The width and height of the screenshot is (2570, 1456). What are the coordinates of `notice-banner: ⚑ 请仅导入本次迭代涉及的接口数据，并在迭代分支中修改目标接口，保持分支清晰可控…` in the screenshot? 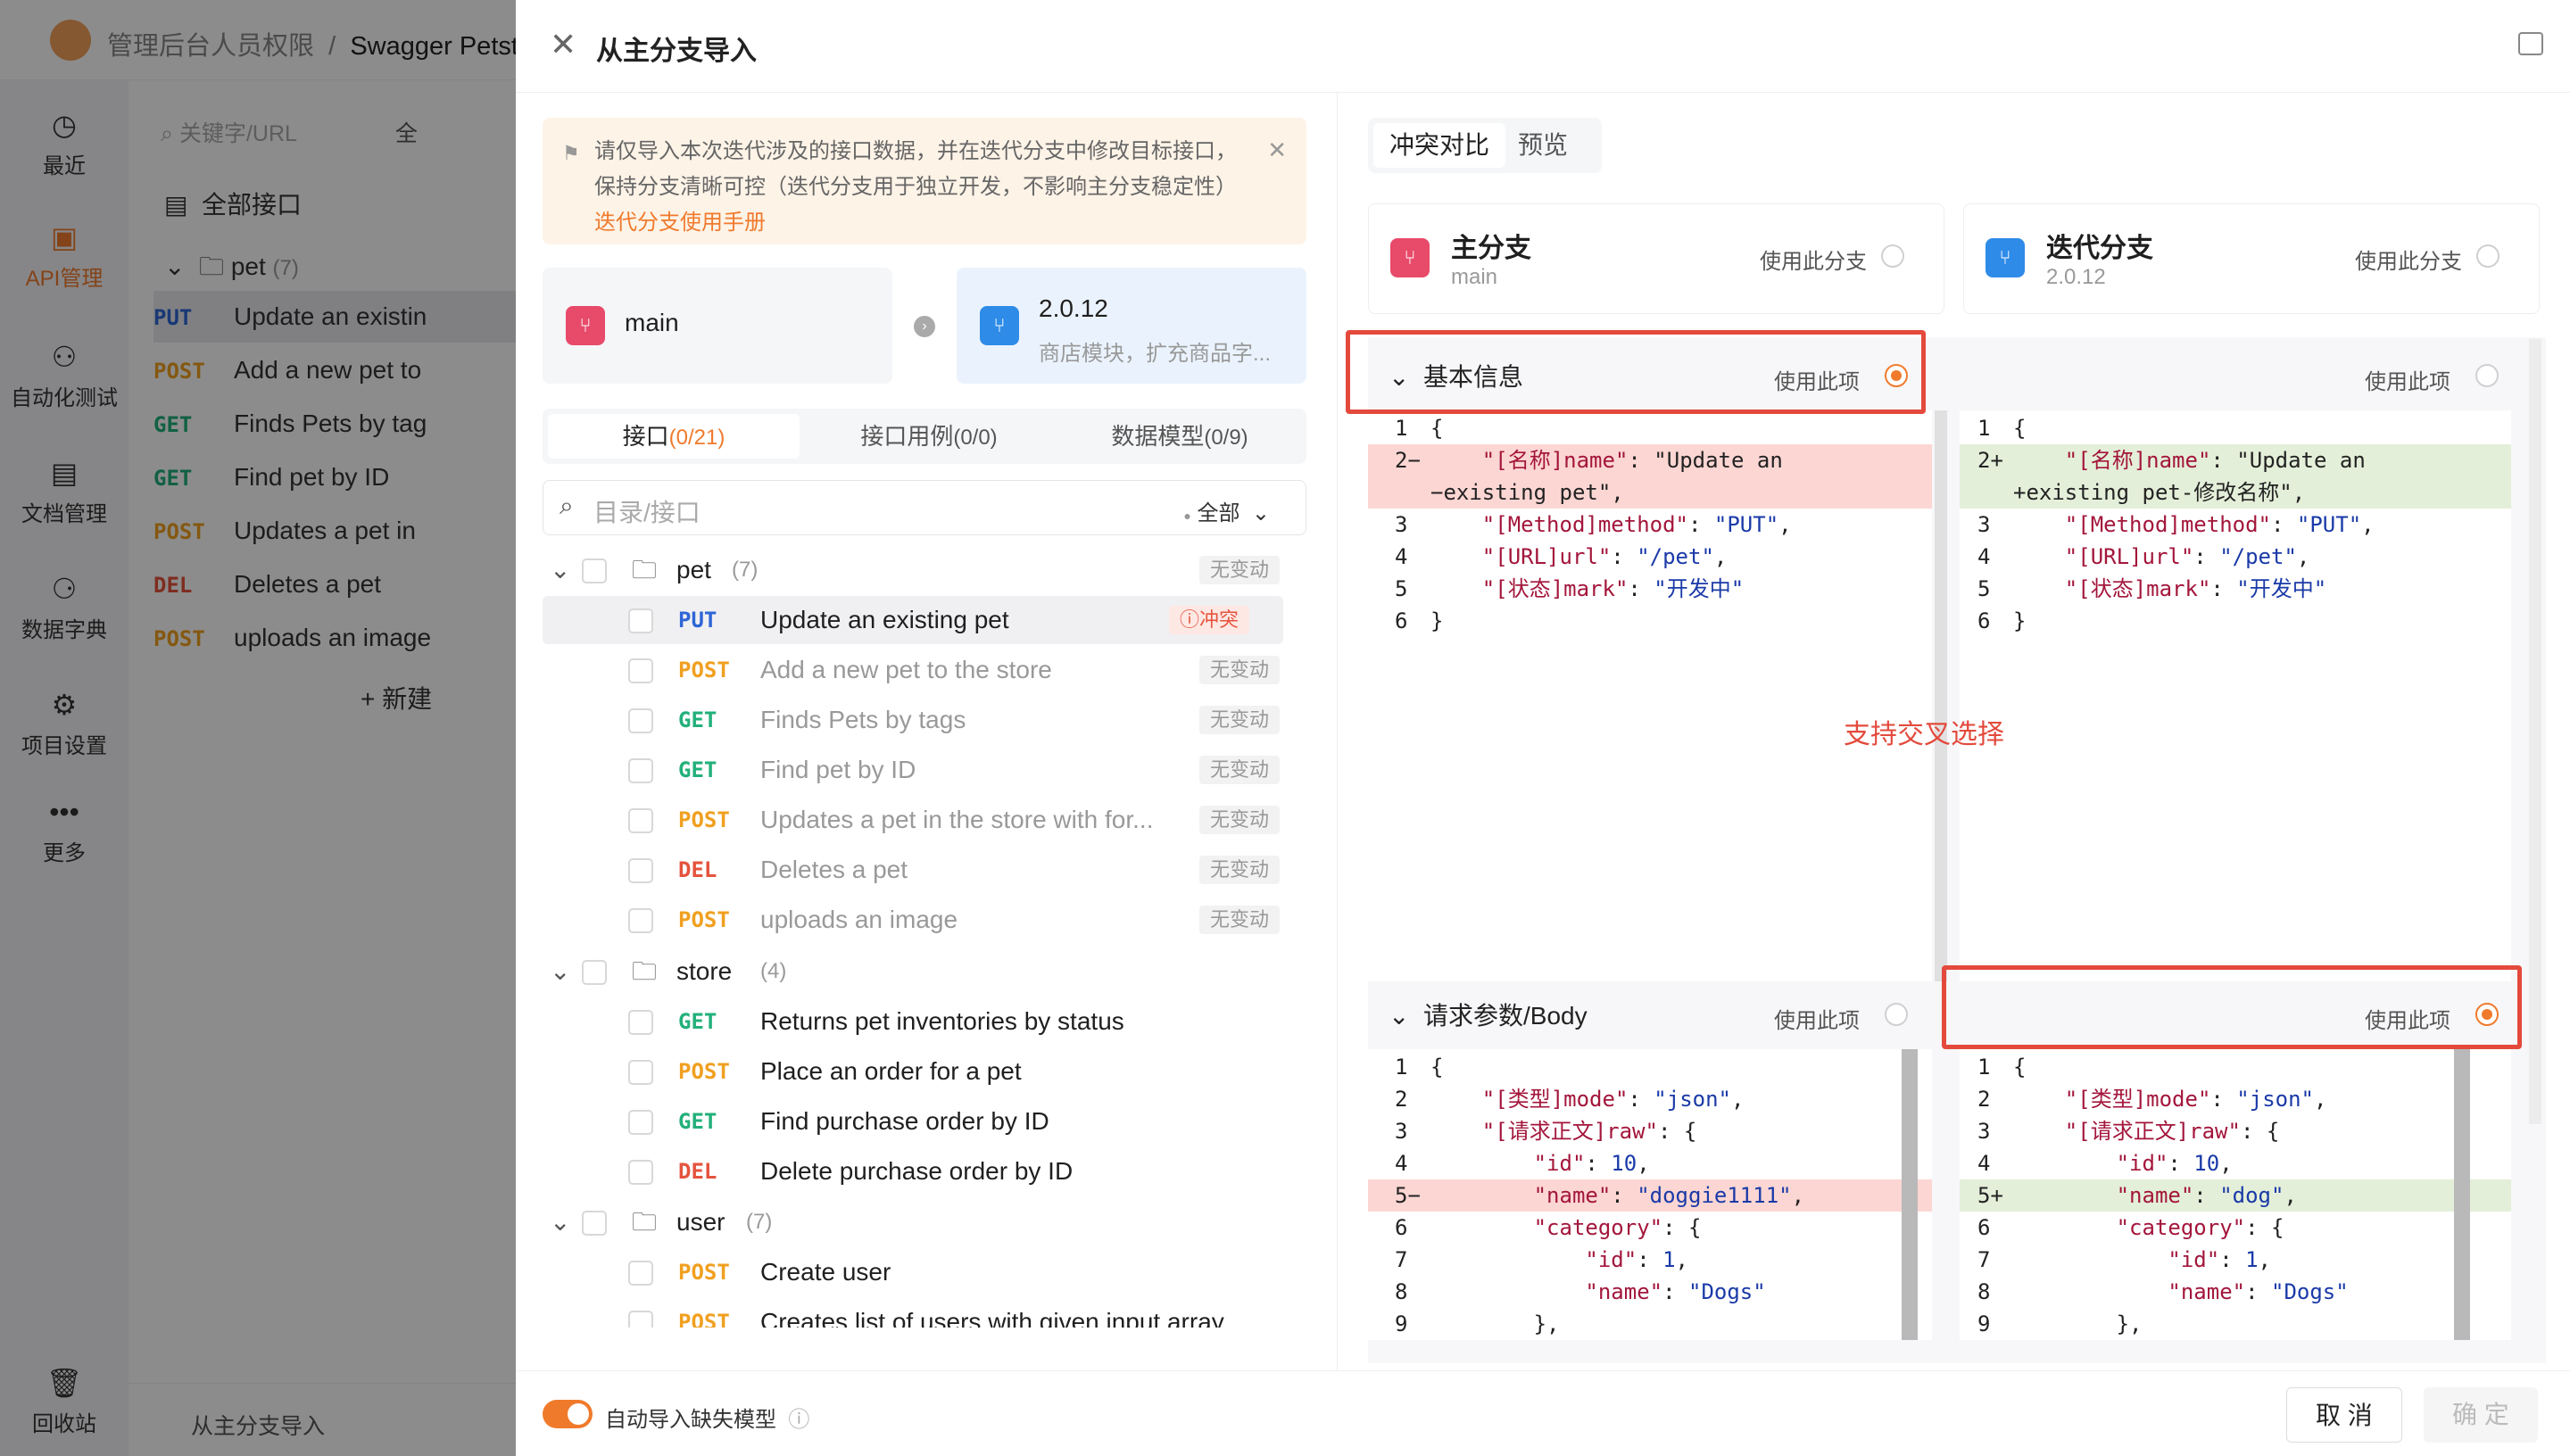 It's located at (925, 181).